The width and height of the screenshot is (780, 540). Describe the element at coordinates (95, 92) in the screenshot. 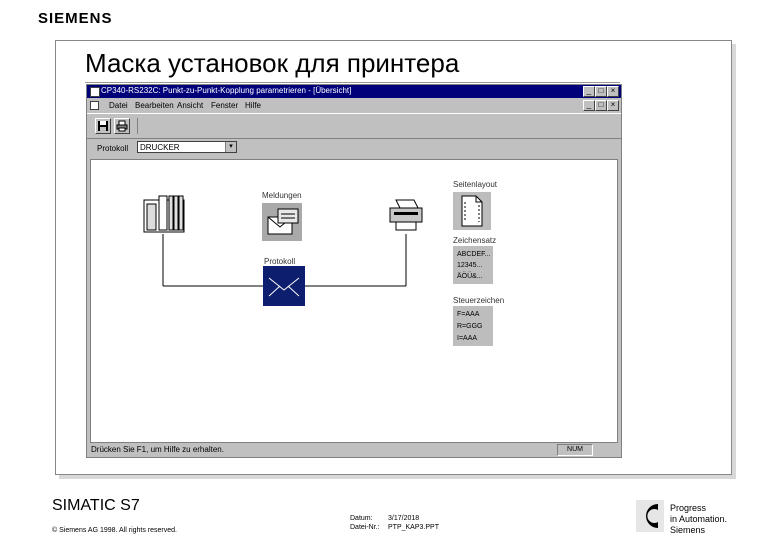

I see `app-system-icon` at that location.